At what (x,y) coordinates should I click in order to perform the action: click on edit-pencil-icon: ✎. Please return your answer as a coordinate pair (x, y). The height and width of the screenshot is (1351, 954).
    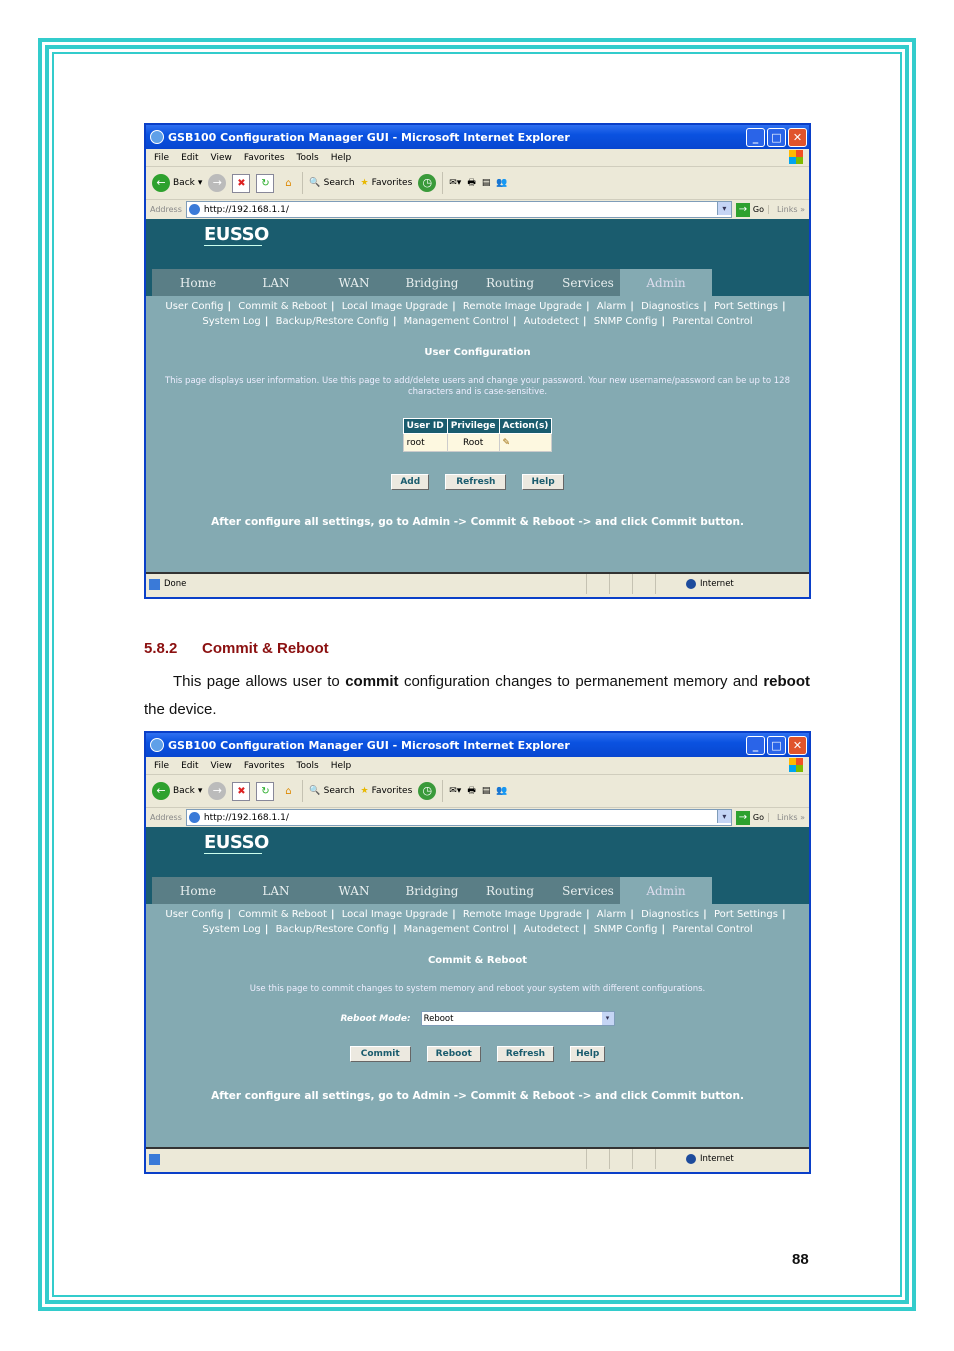
    Looking at the image, I should click on (507, 443).